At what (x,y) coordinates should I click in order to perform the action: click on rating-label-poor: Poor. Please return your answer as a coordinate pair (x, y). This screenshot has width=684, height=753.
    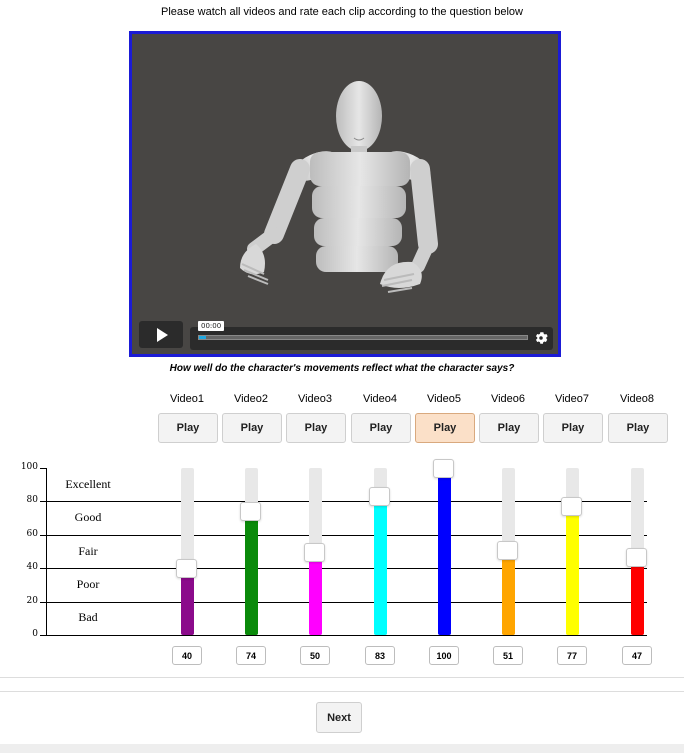
    Looking at the image, I should click on (88, 583).